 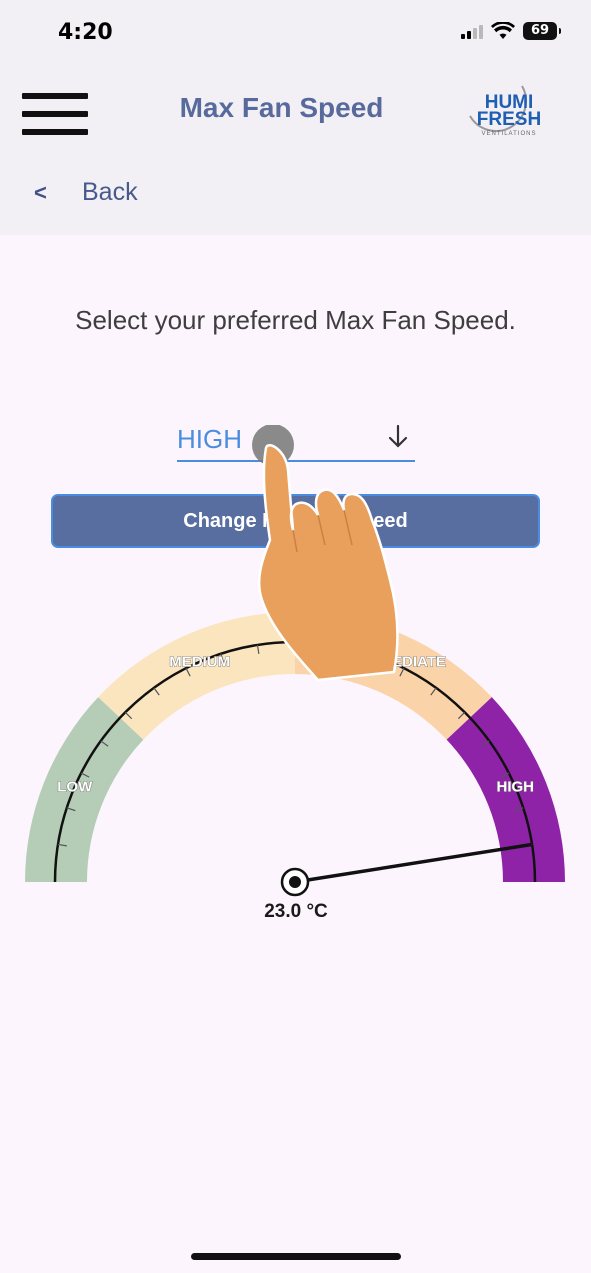 I want to click on status-icons: 69, so click(x=511, y=31).